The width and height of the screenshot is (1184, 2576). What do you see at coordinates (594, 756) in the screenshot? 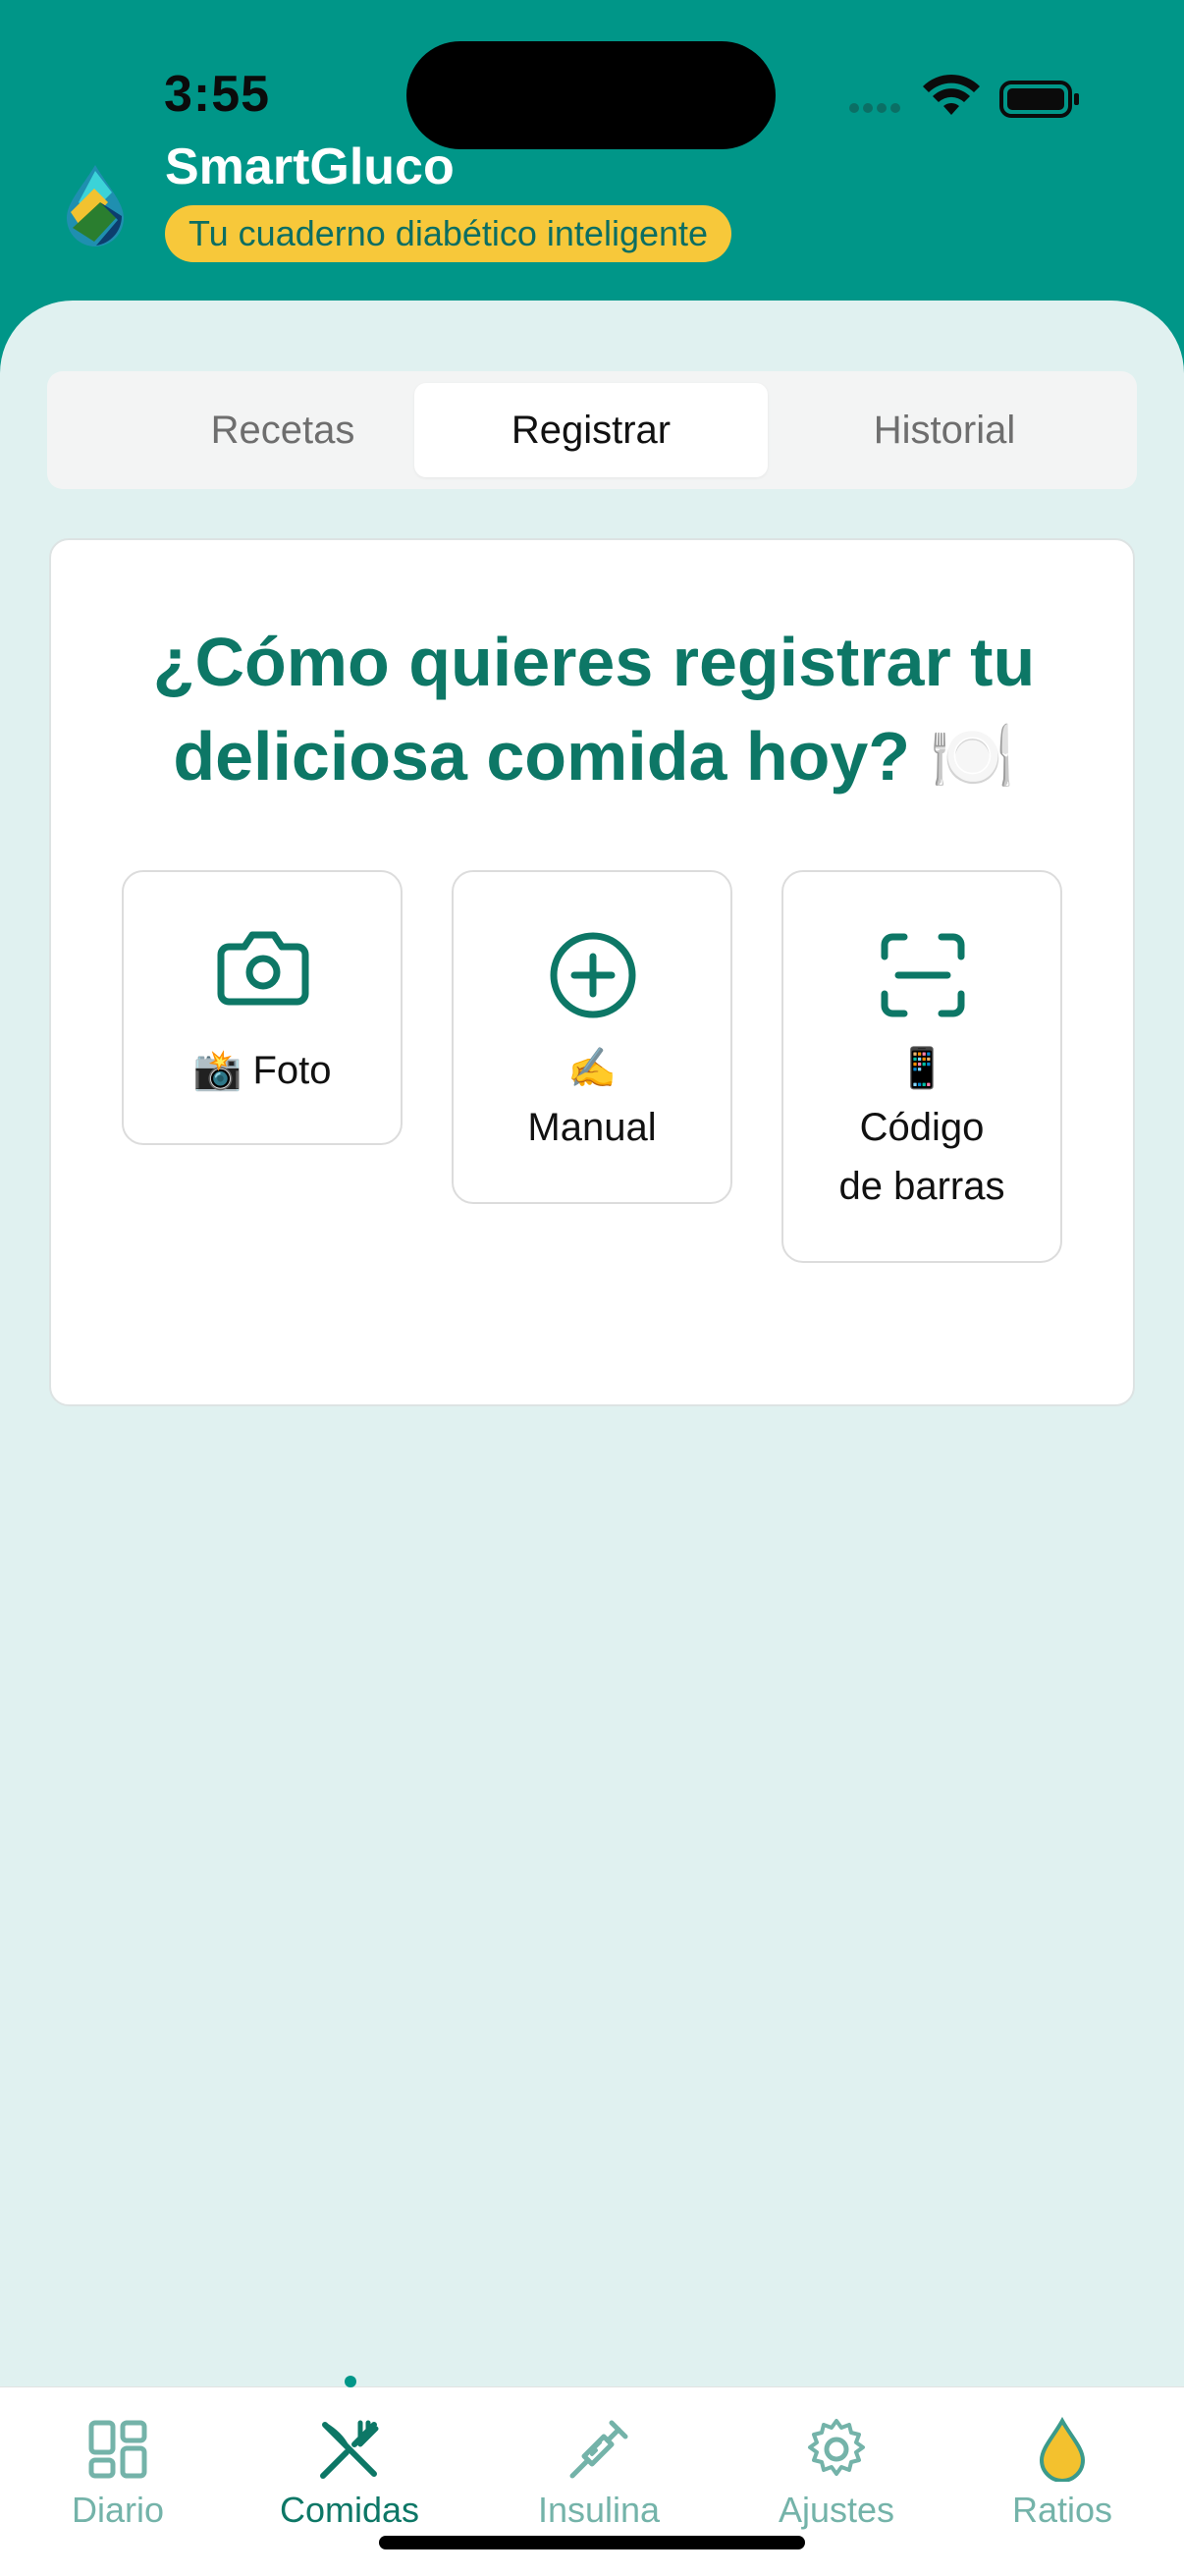
I see `question-line-2: deliciosa comida hoy? 🍽️` at bounding box center [594, 756].